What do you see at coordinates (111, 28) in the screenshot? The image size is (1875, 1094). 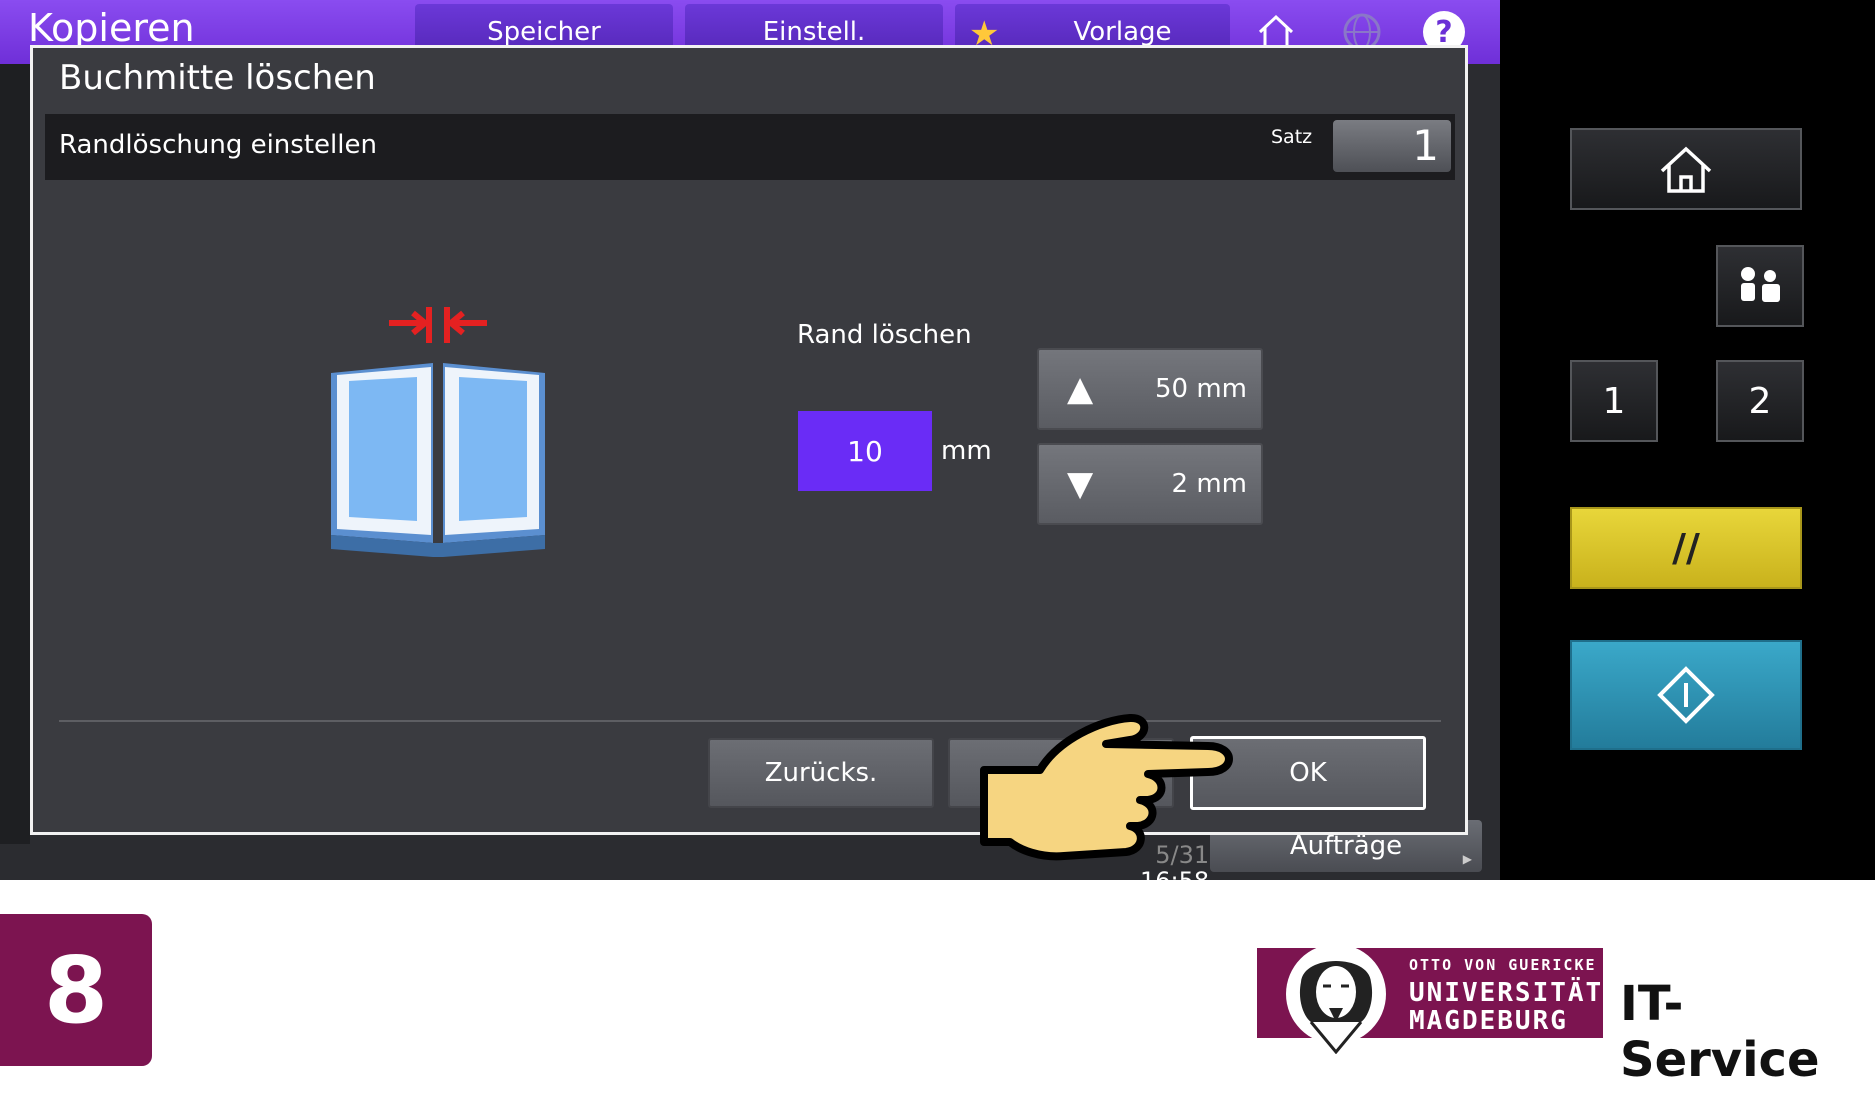 I see `app-title: Kopieren` at bounding box center [111, 28].